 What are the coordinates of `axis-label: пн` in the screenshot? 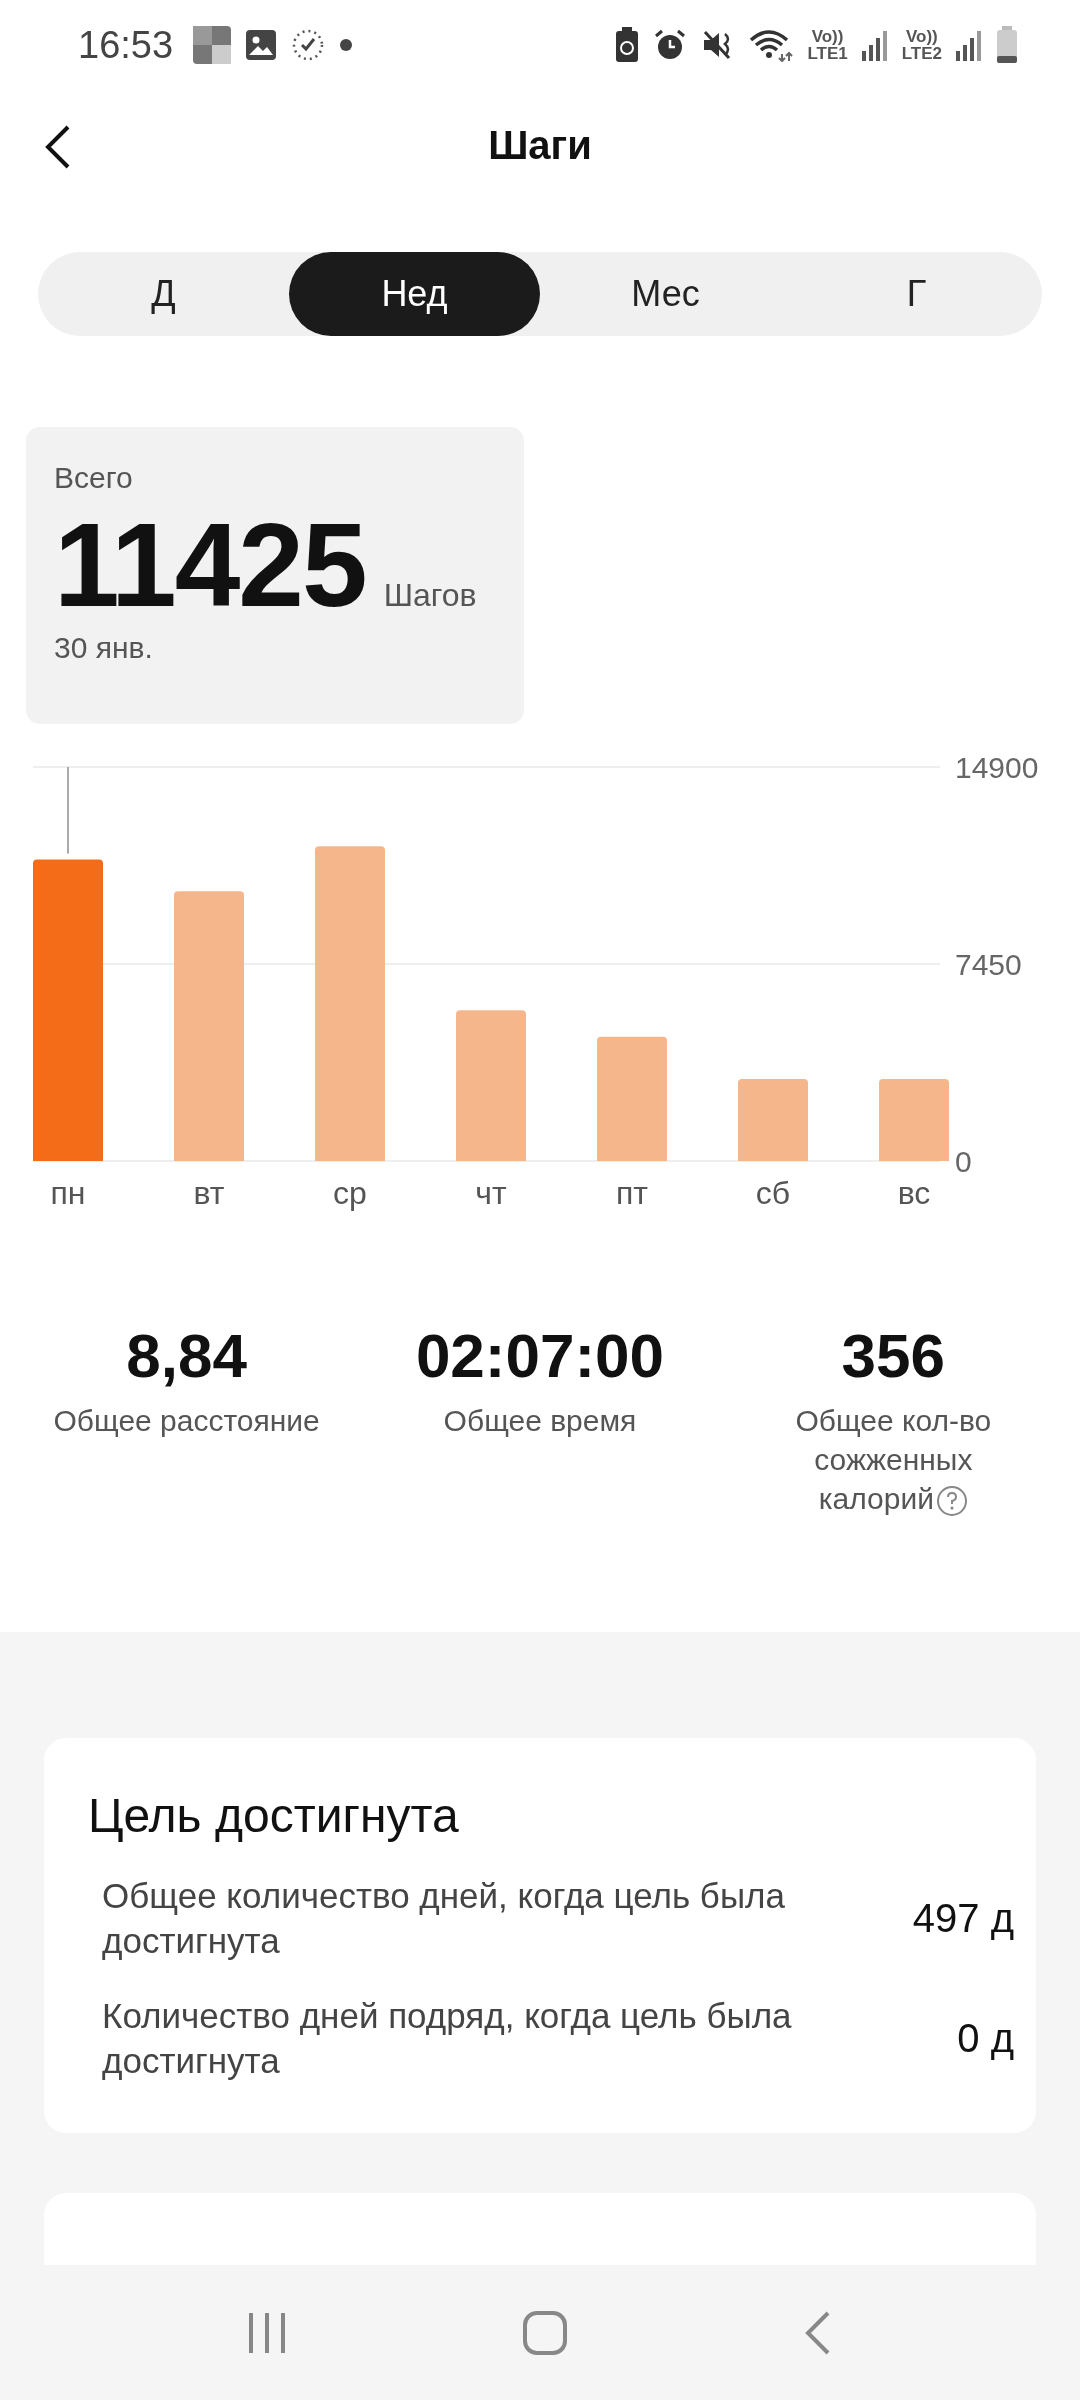 It's located at (68, 1193).